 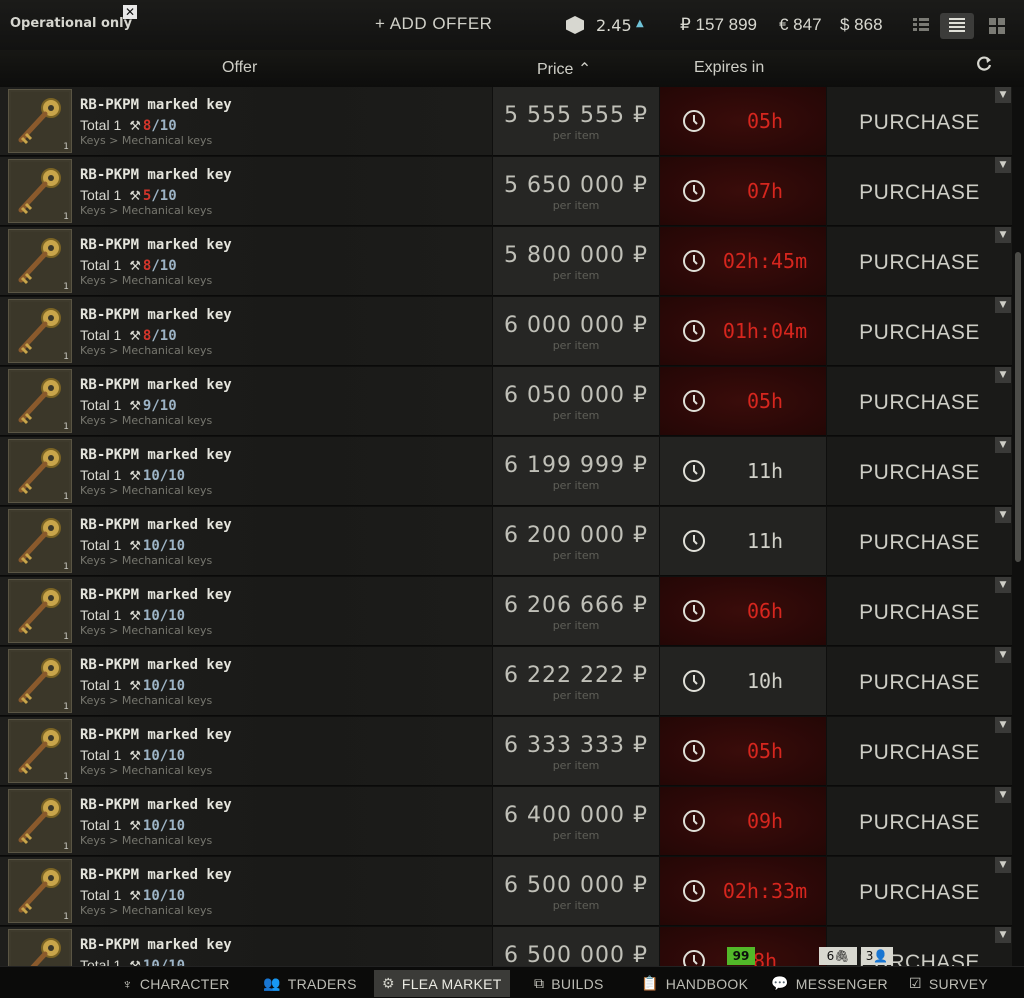 What do you see at coordinates (576, 395) in the screenshot?
I see `offer-price: 6 050 000 ₽` at bounding box center [576, 395].